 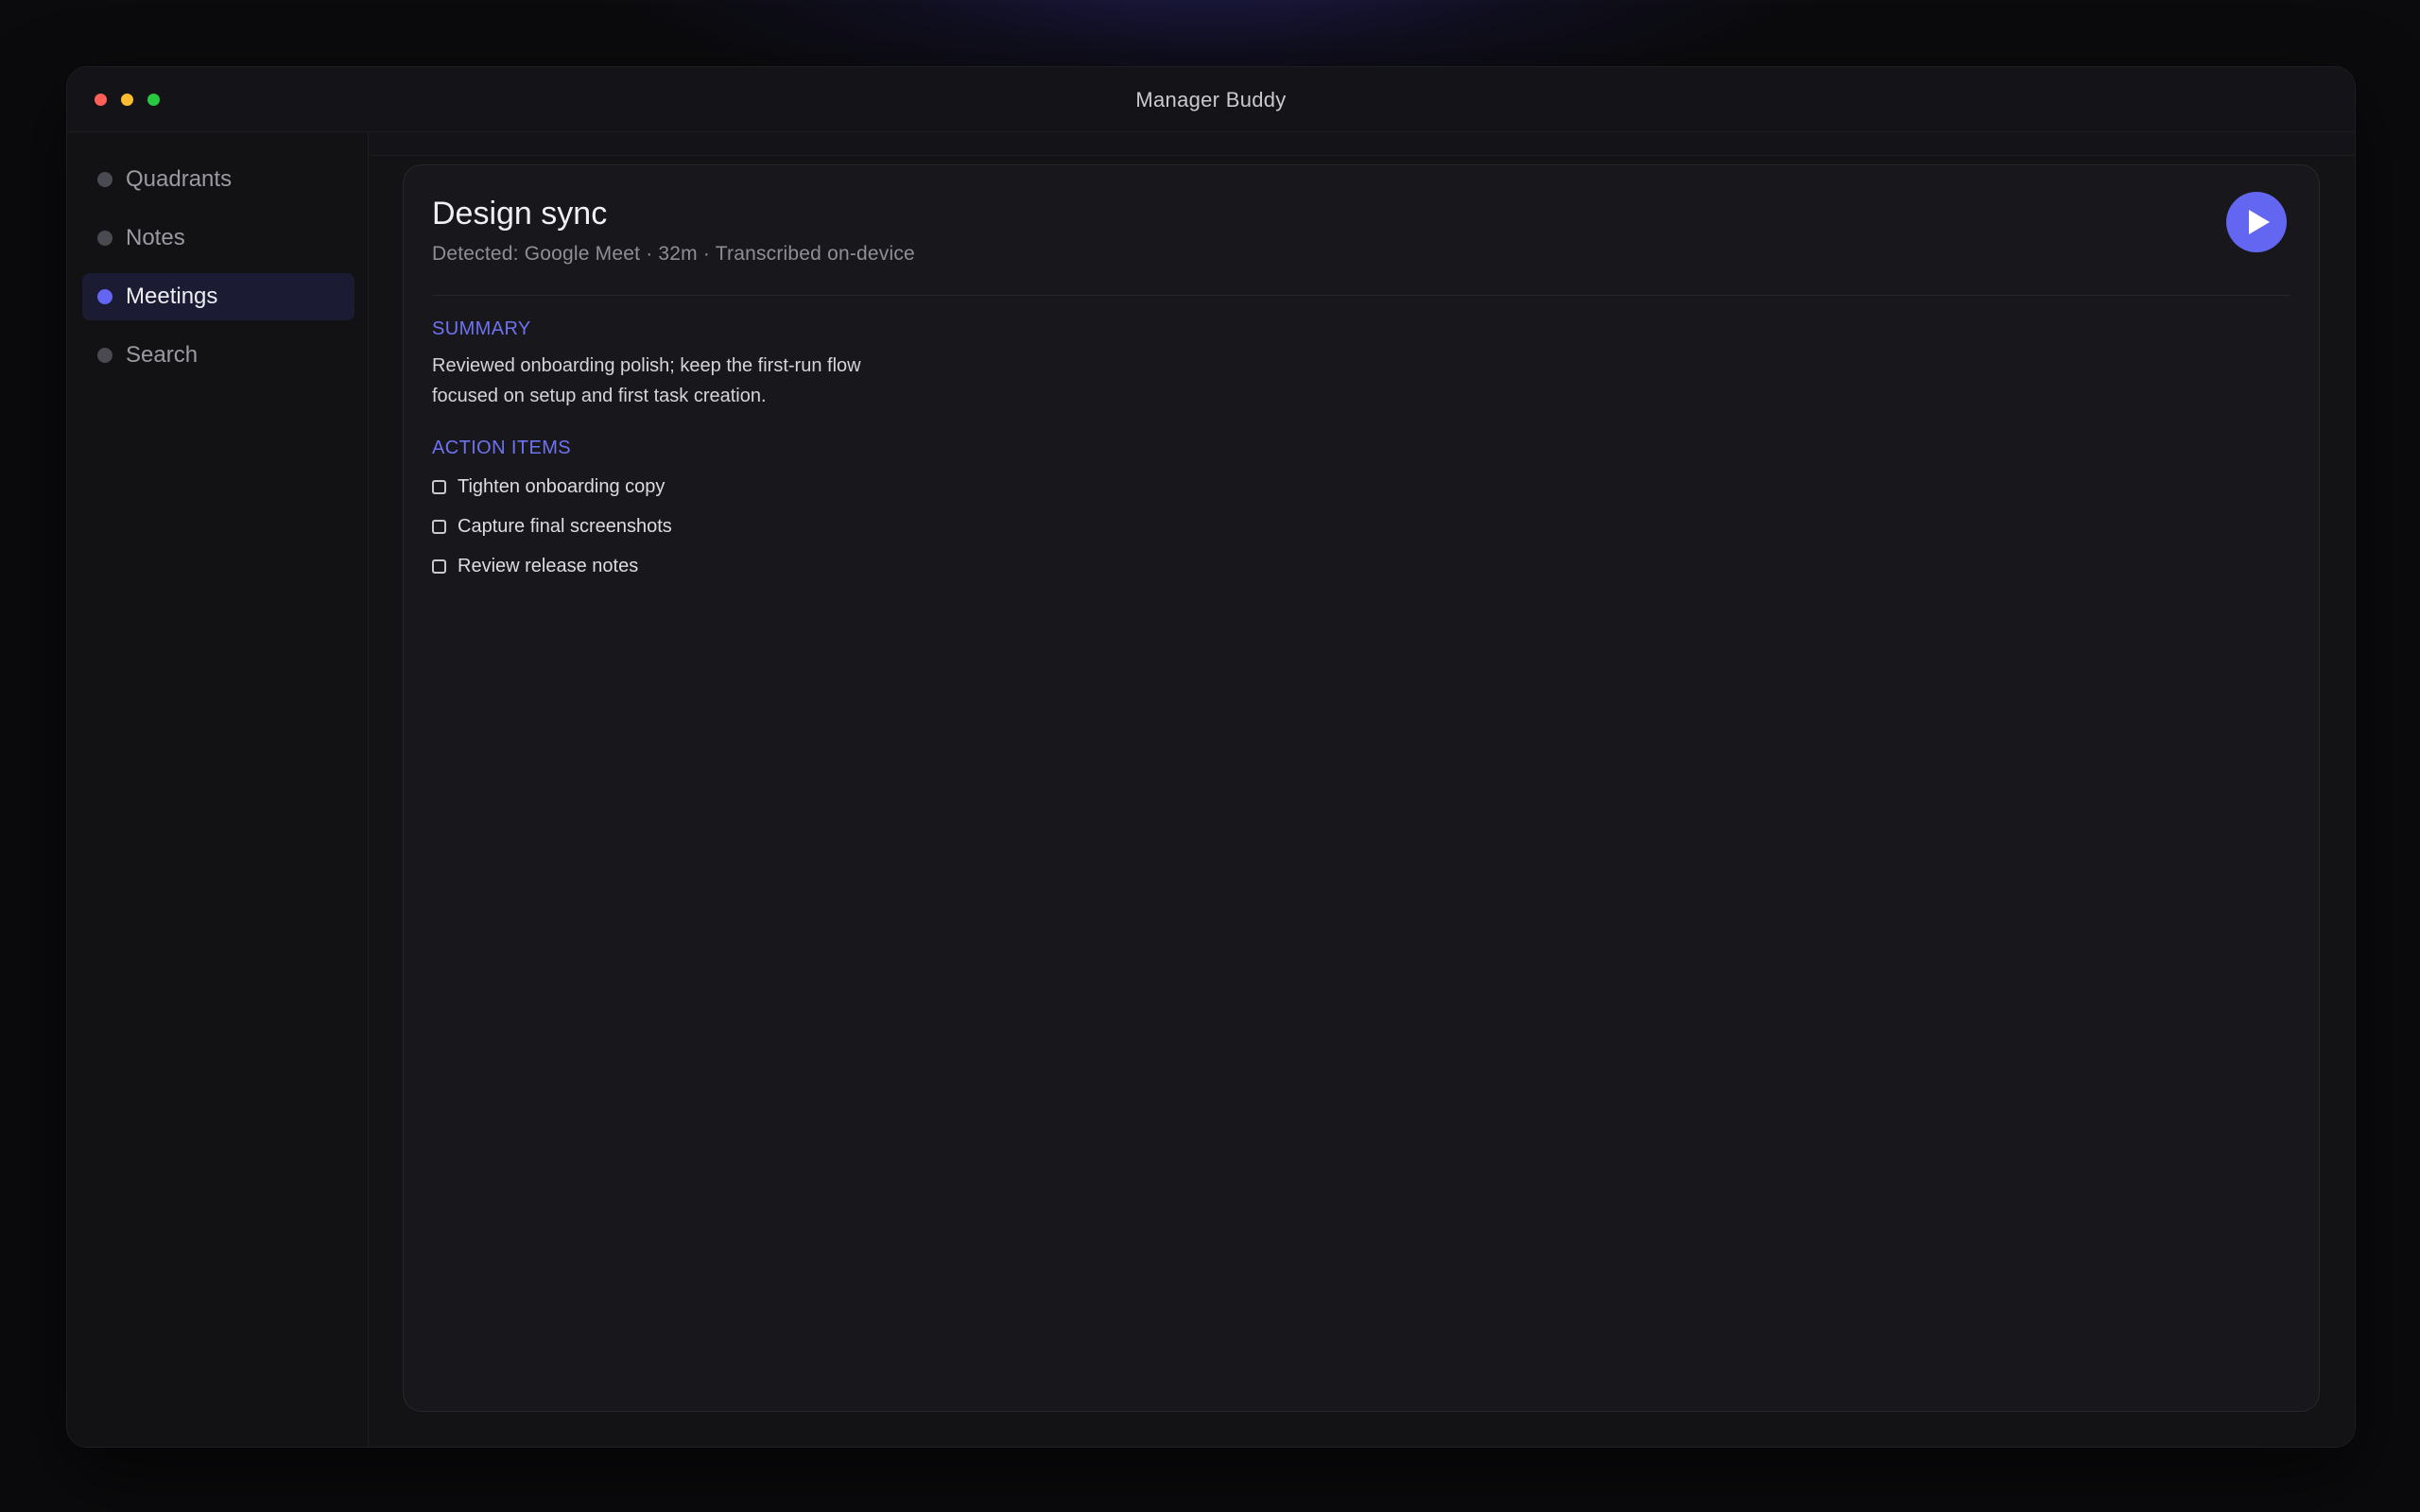 What do you see at coordinates (565, 526) in the screenshot?
I see `action-item-label: Capture final screenshots` at bounding box center [565, 526].